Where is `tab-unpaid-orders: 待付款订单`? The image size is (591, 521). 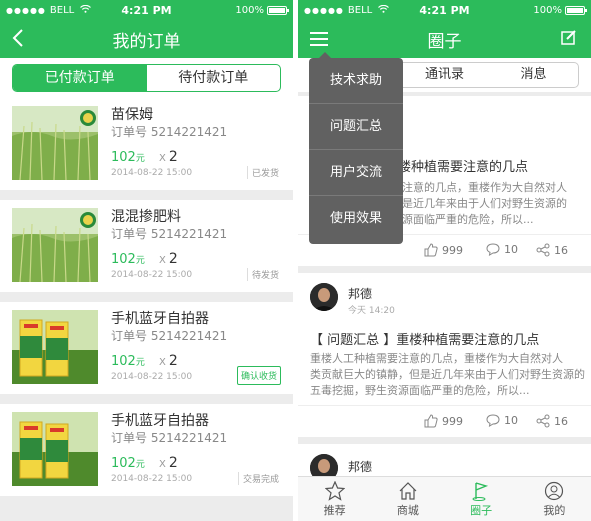 tab-unpaid-orders: 待付款订单 is located at coordinates (214, 78).